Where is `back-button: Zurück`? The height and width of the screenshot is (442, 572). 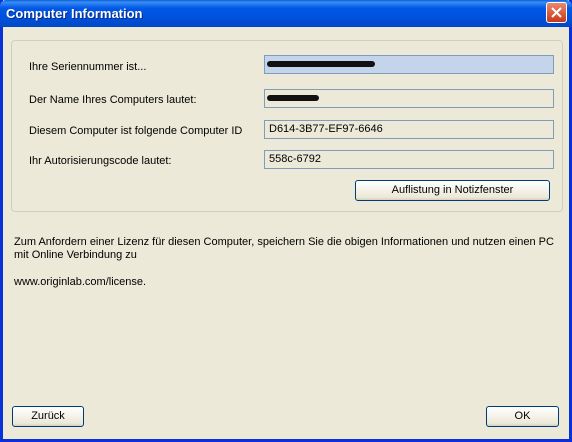
back-button: Zurück is located at coordinates (48, 416).